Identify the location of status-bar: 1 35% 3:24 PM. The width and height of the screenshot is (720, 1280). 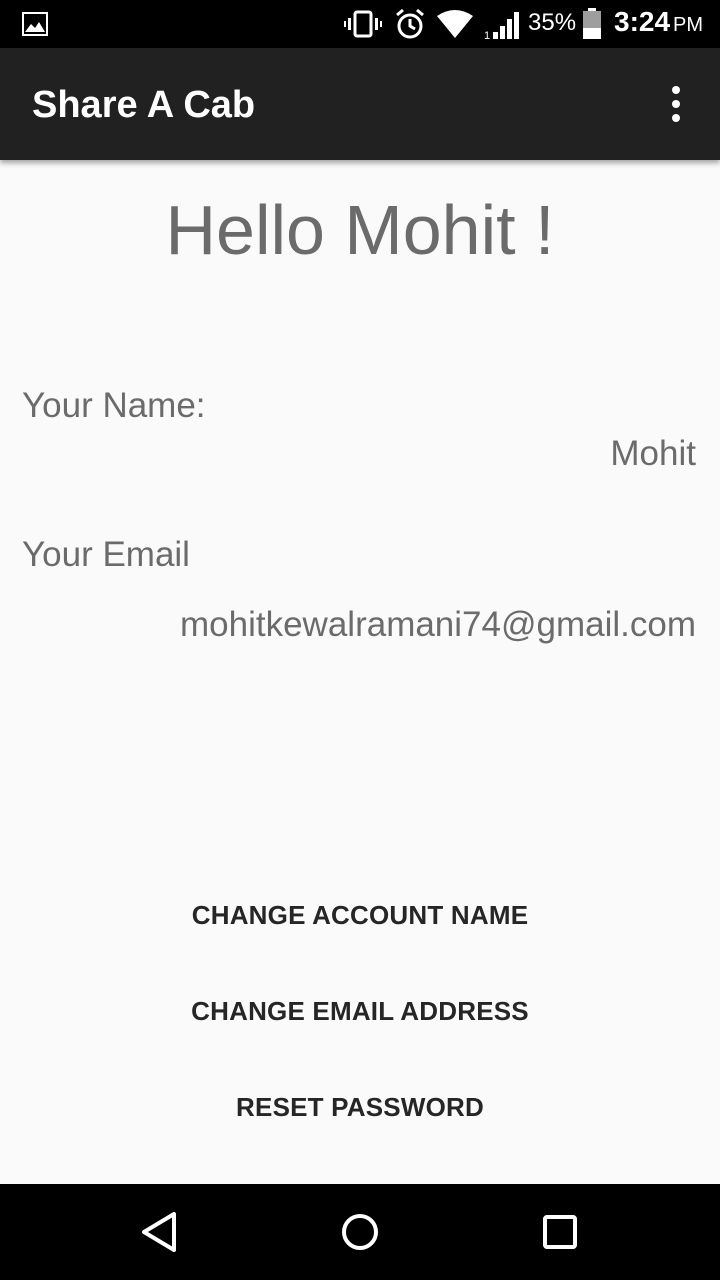
(360, 24).